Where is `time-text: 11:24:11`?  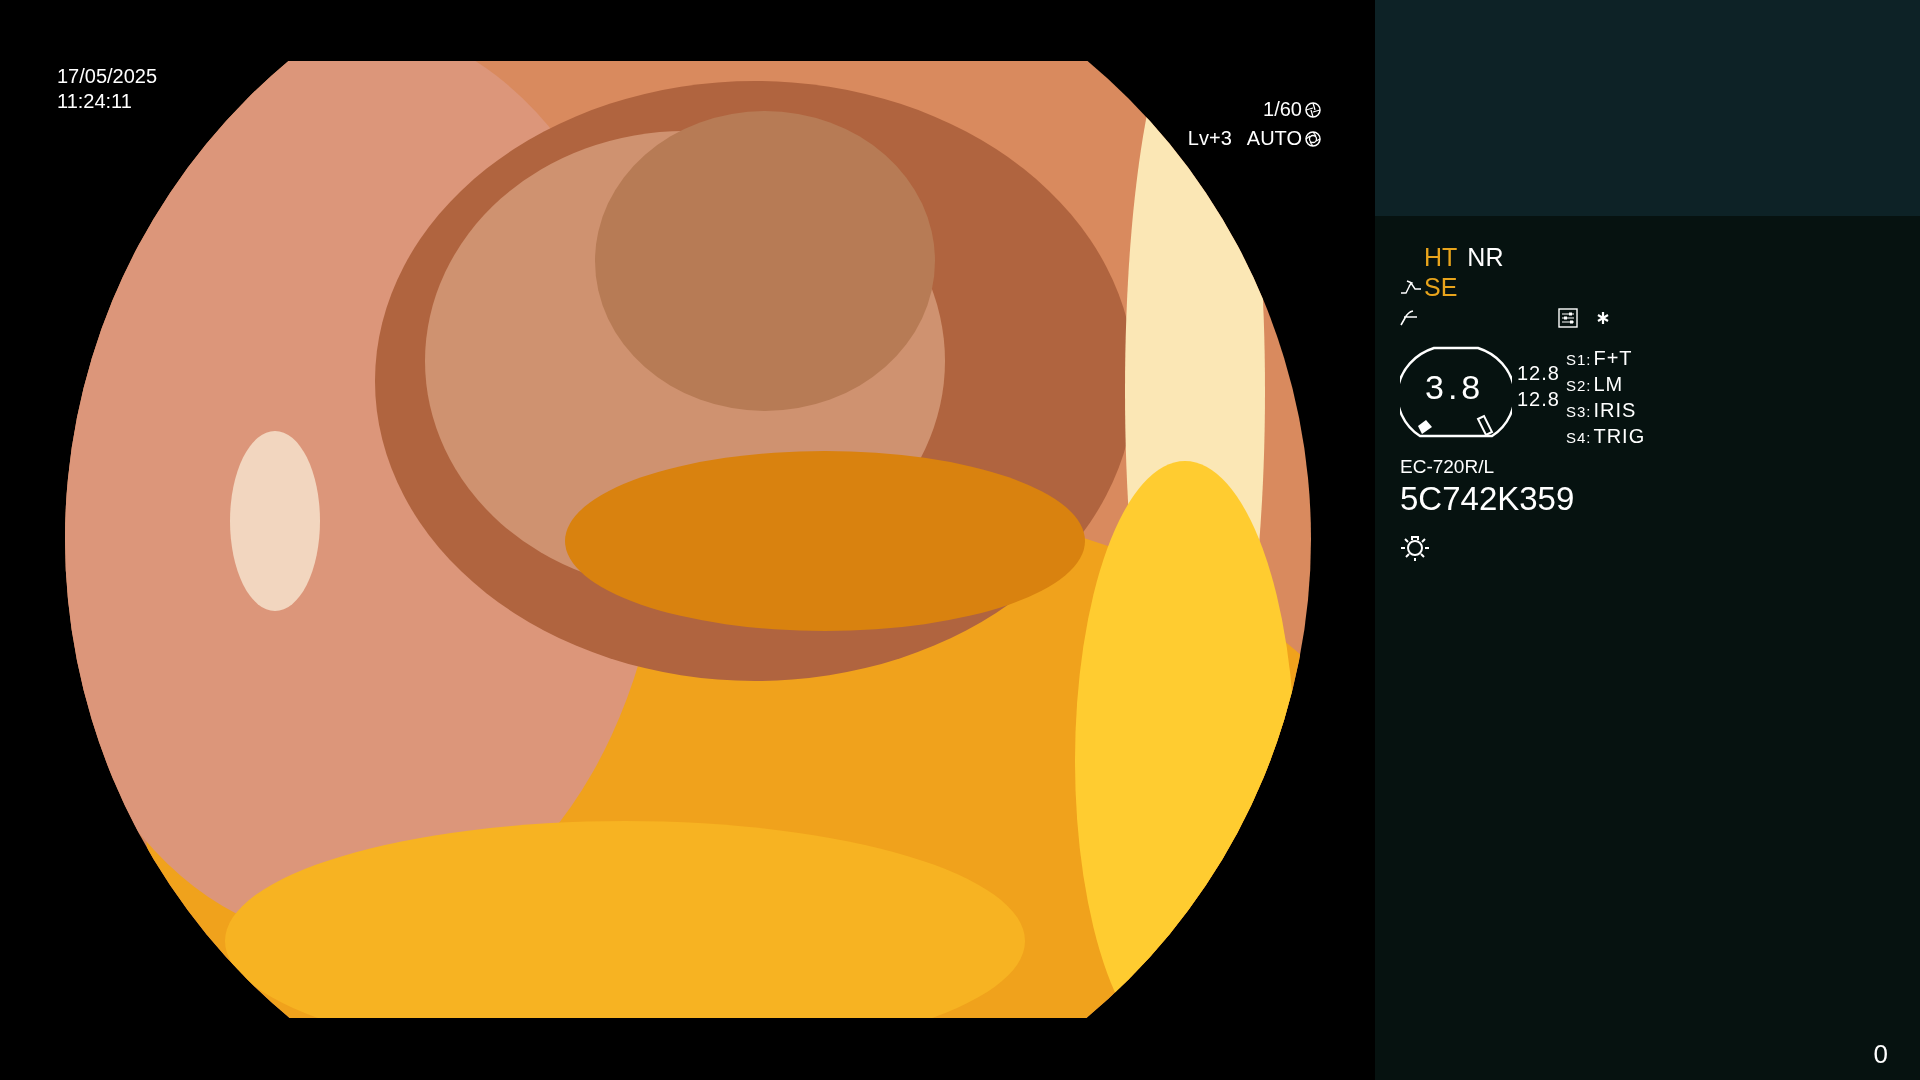 time-text: 11:24:11 is located at coordinates (95, 101).